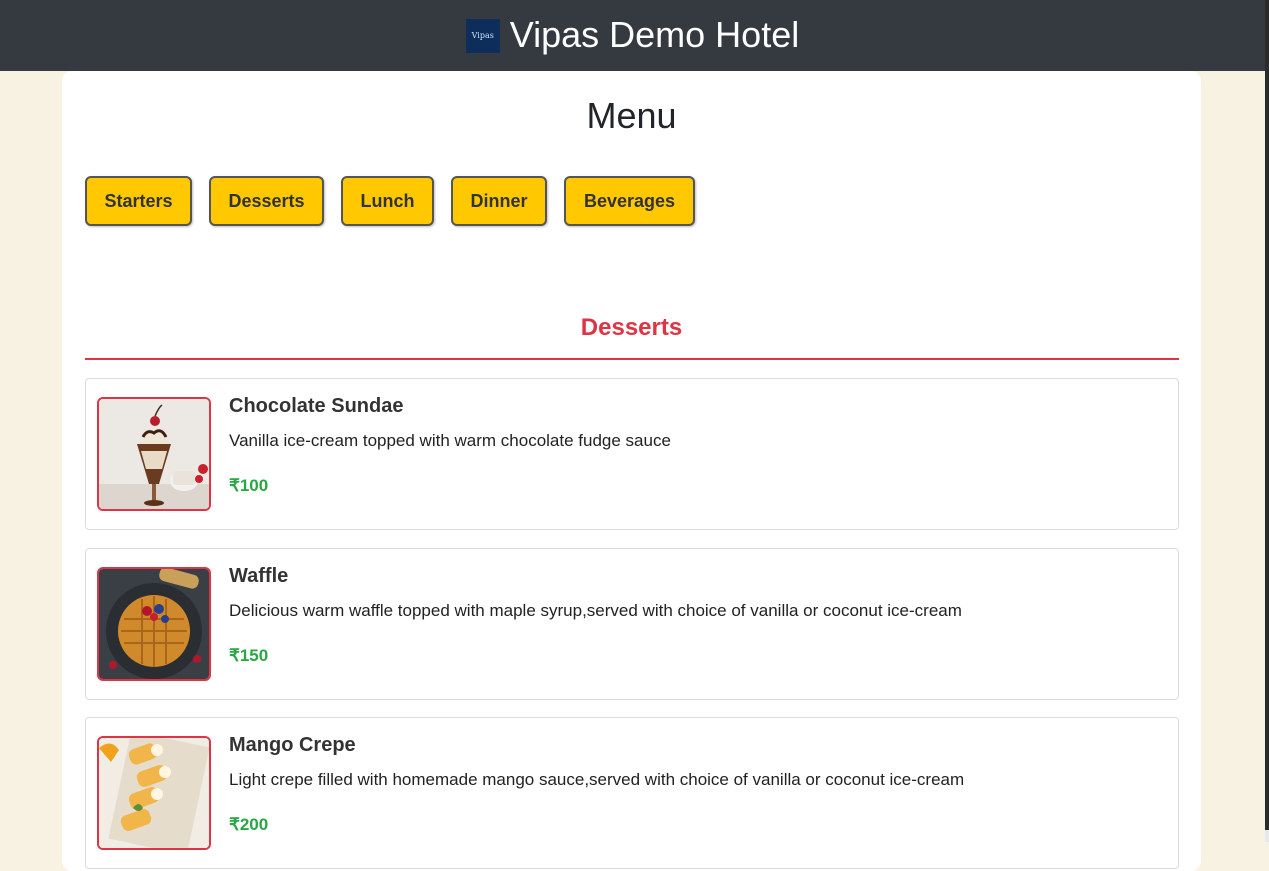 The height and width of the screenshot is (871, 1269). I want to click on category-button-lunch: Lunch, so click(387, 201).